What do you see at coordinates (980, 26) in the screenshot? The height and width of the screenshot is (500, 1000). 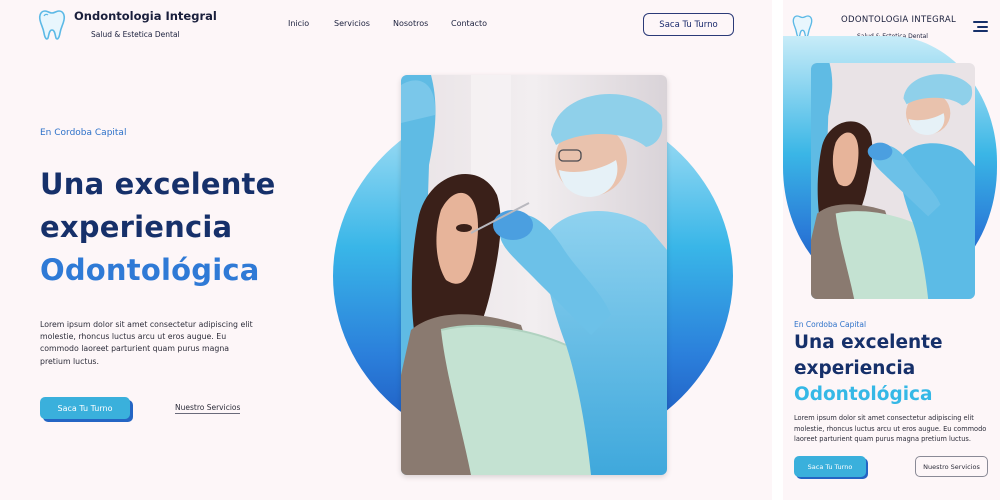 I see `hamburger-menu-icon` at bounding box center [980, 26].